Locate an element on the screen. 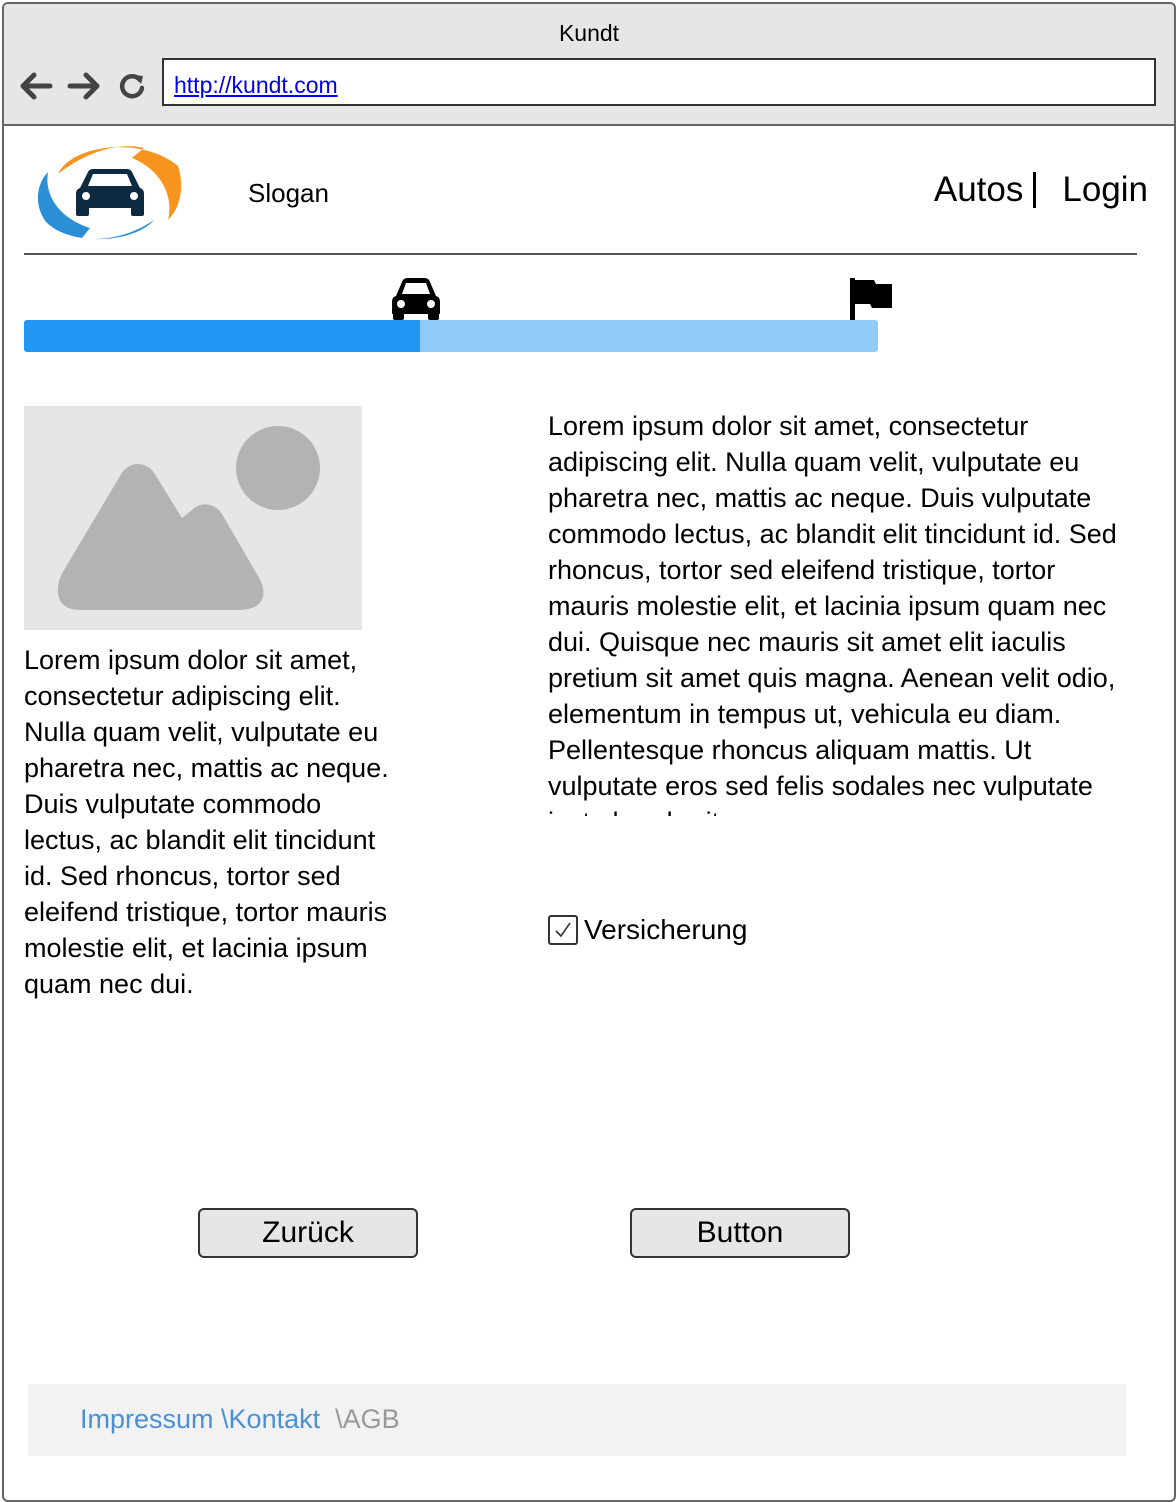  nav-separator is located at coordinates (1035, 190).